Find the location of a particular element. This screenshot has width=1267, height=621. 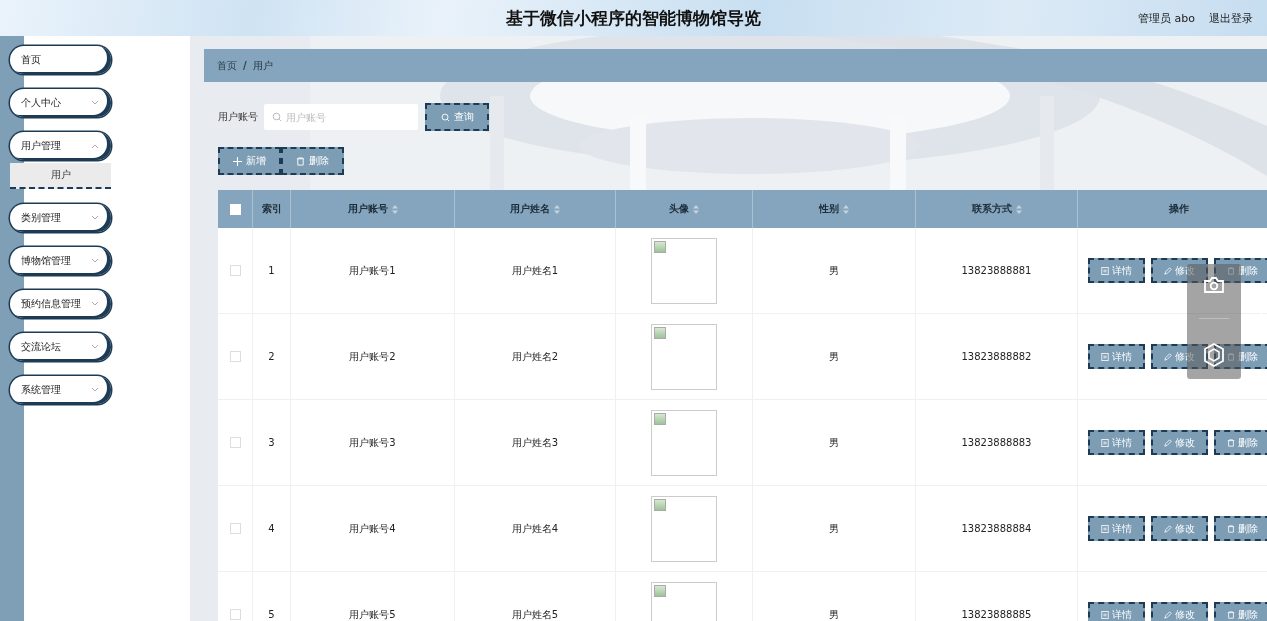

add-button: 新增 is located at coordinates (249, 161).